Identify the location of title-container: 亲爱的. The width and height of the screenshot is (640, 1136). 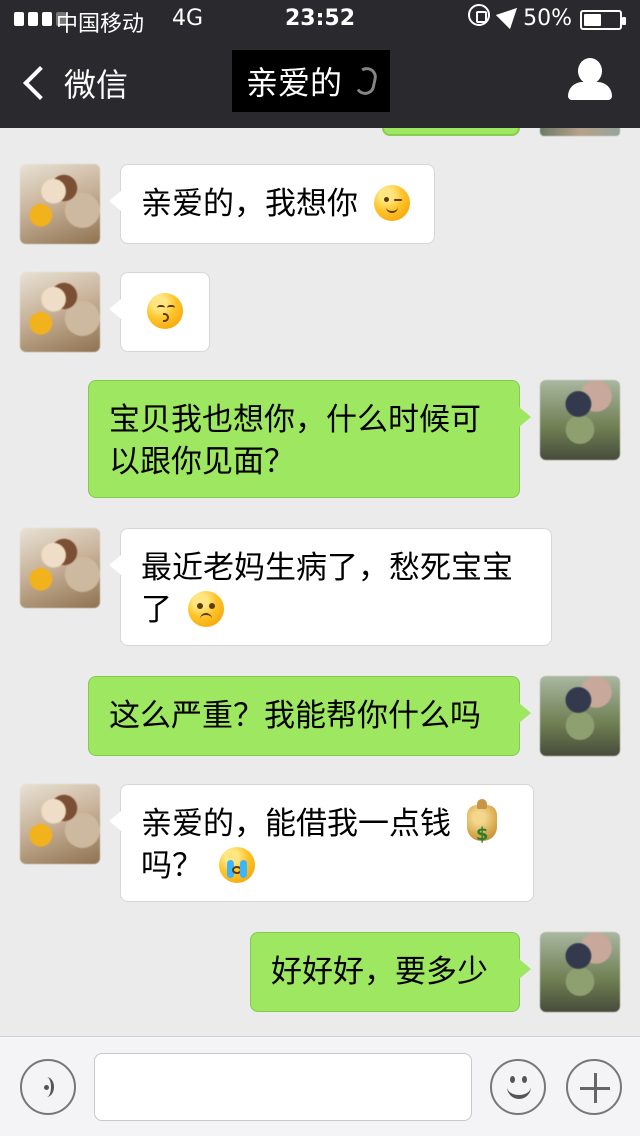
(311, 81).